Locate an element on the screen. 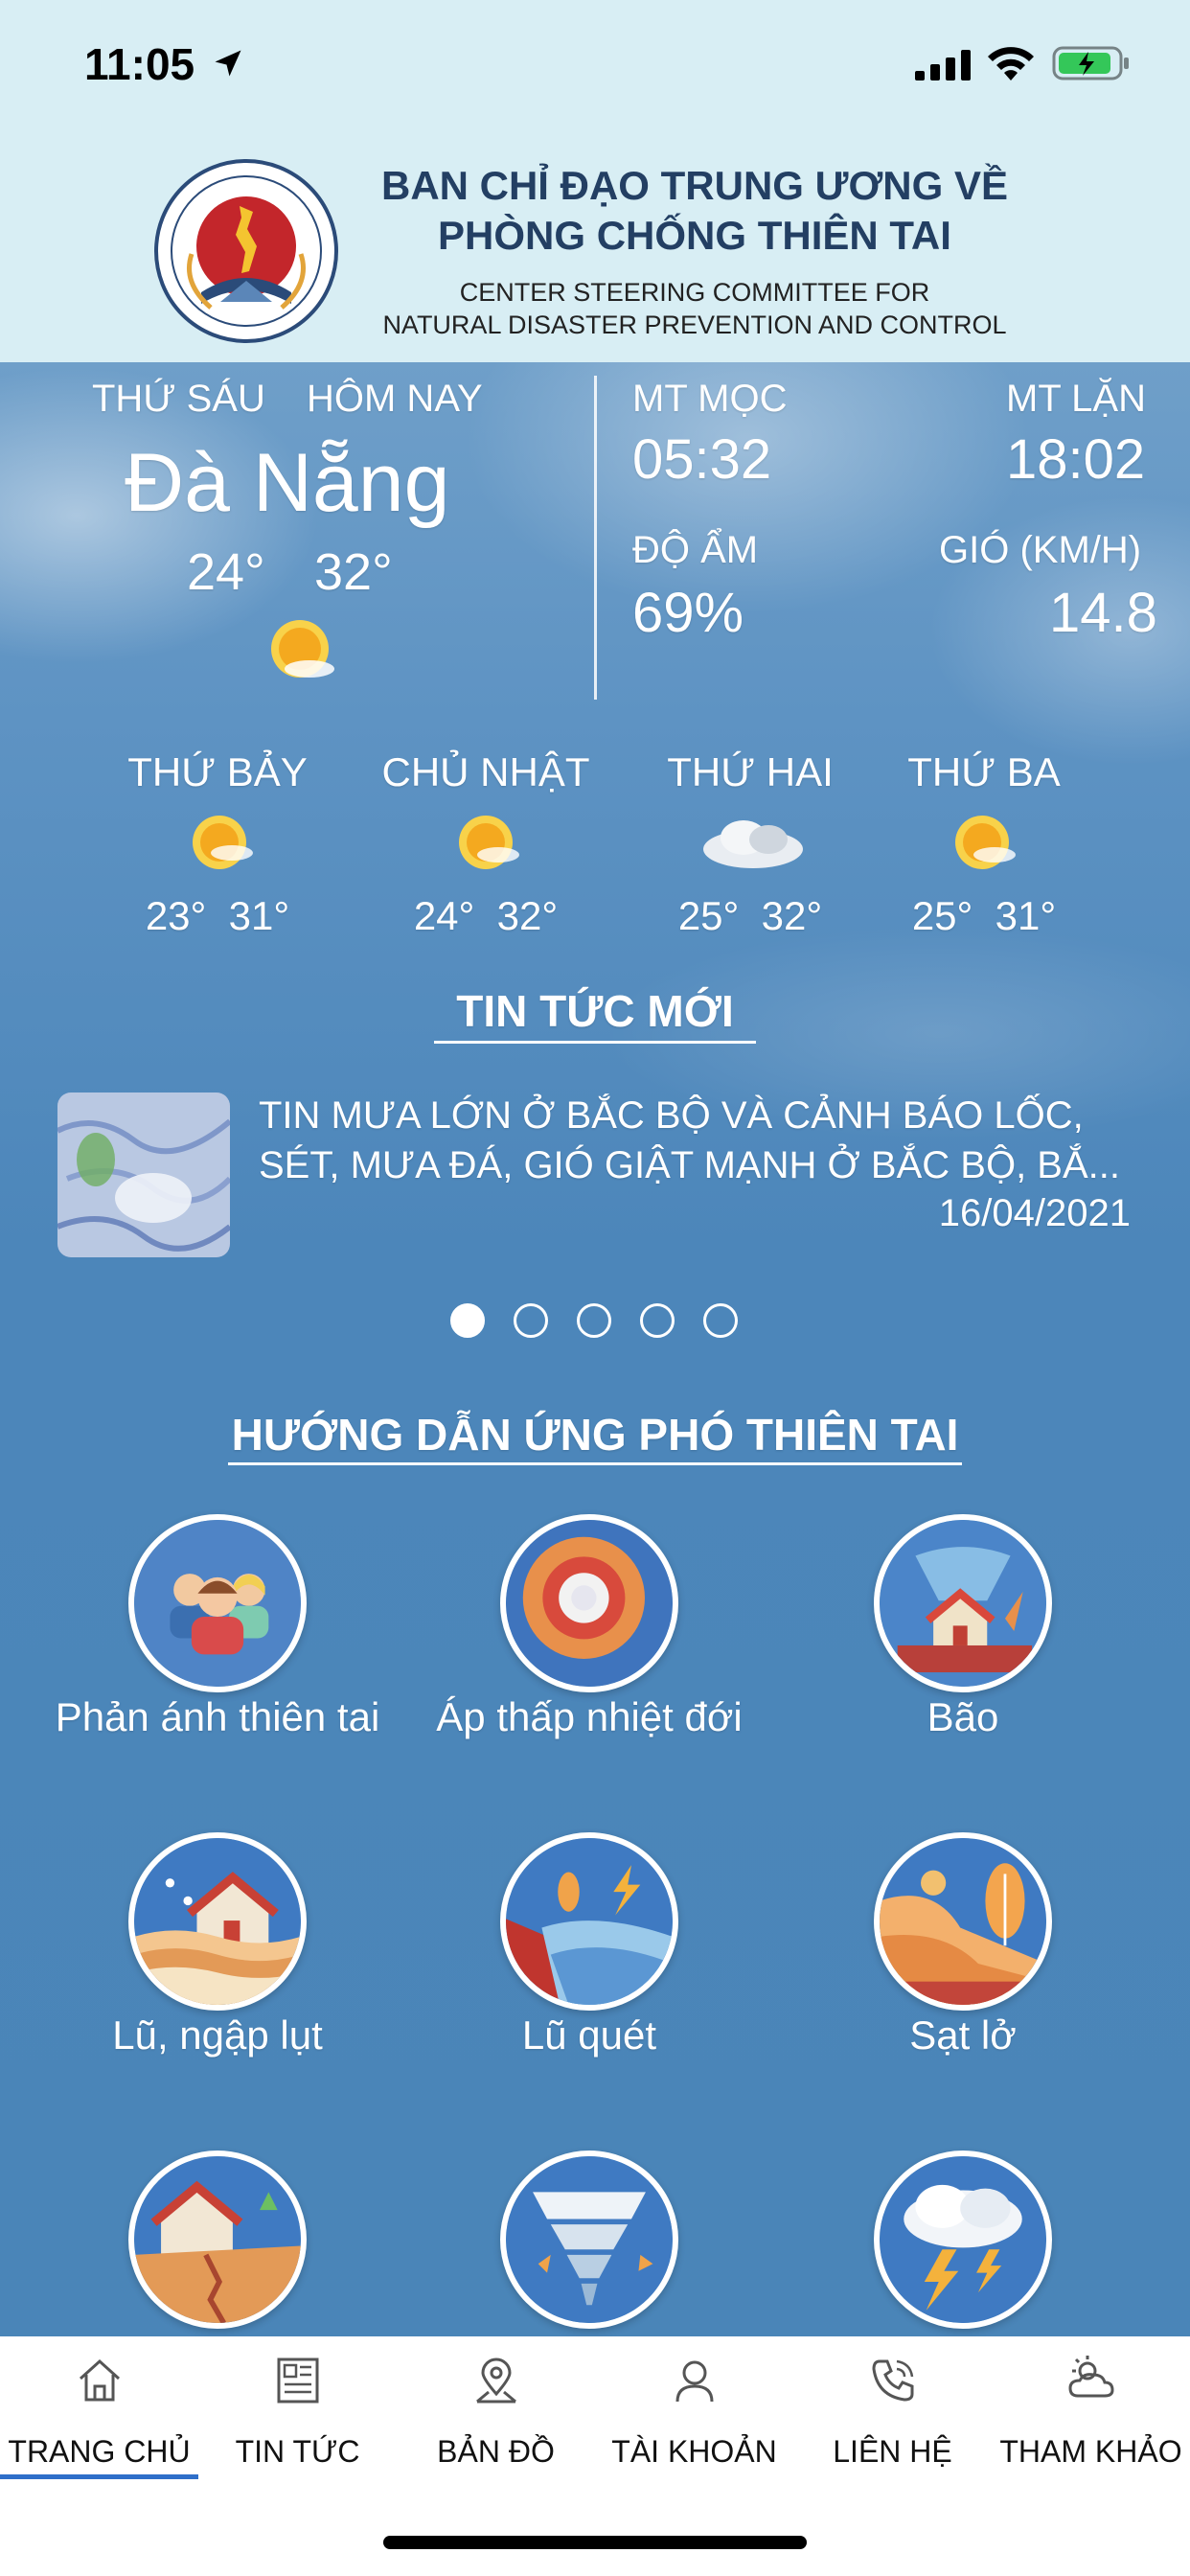 This screenshot has height=2576, width=1190. forecast-day: THỨ HAI is located at coordinates (750, 771).